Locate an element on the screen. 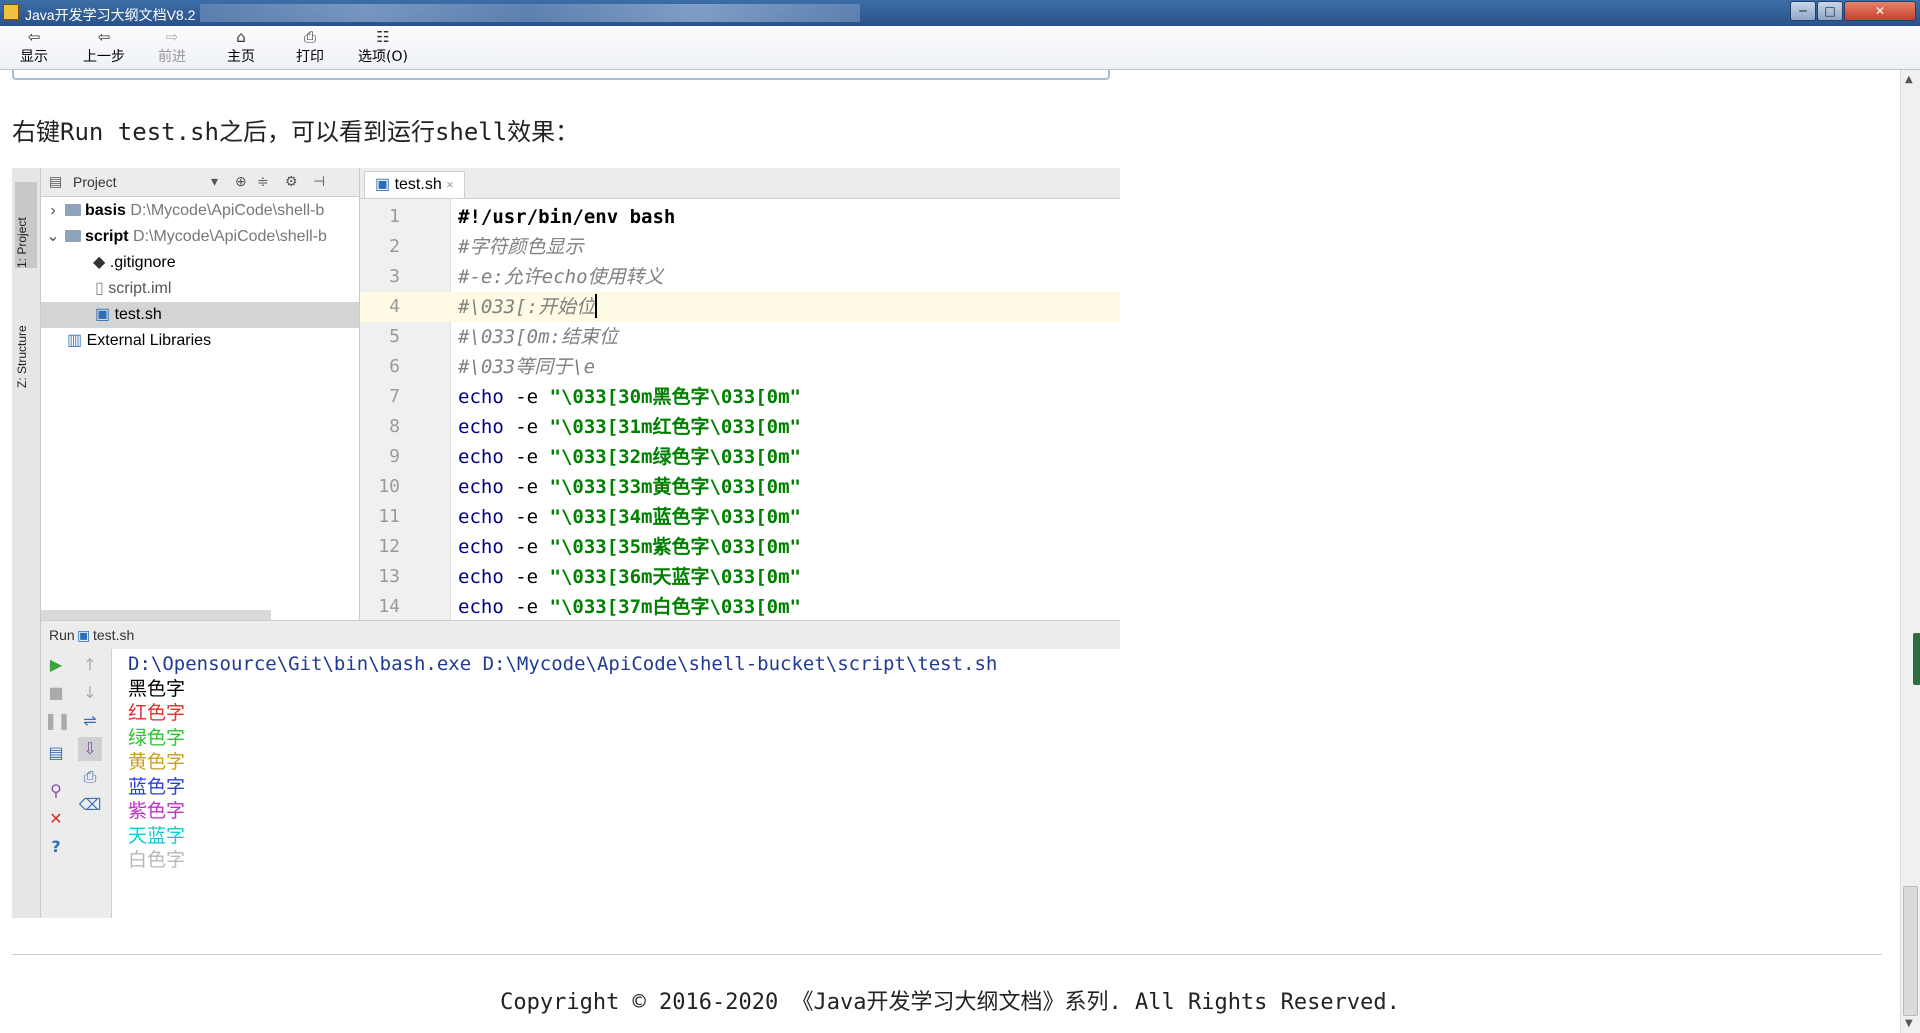 This screenshot has width=1920, height=1033. hide-panel-icon: ⊣ is located at coordinates (319, 181).